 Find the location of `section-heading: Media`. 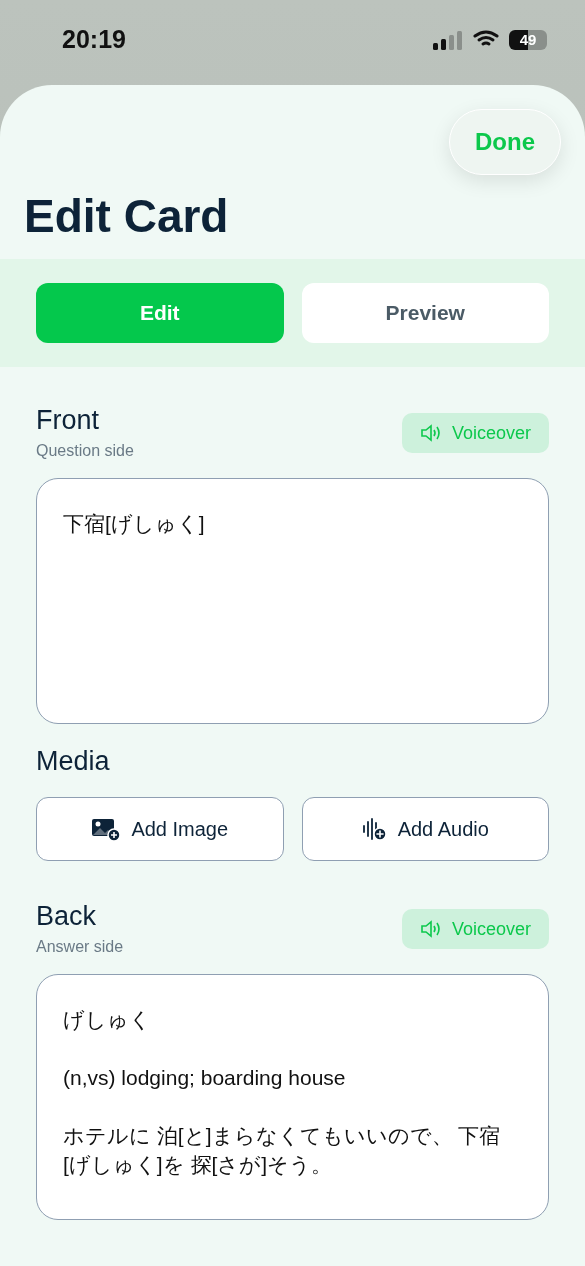

section-heading: Media is located at coordinates (73, 761).